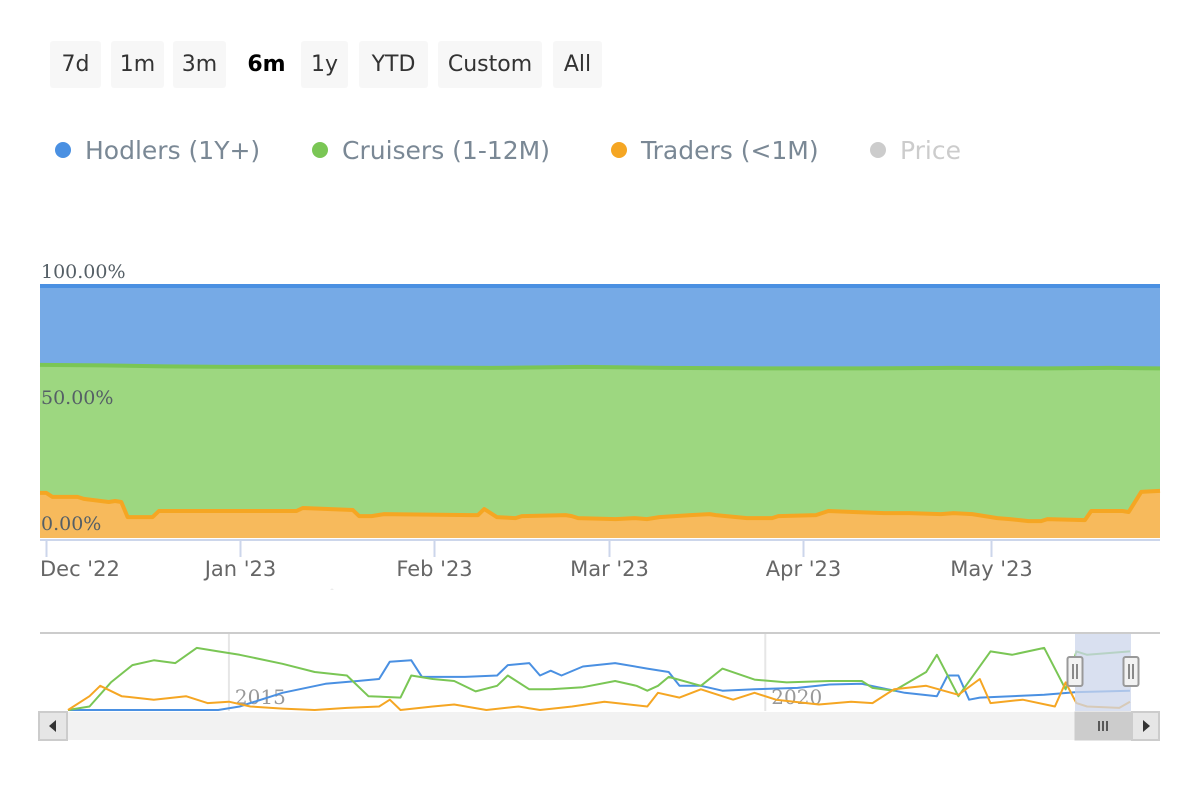 The width and height of the screenshot is (1200, 800). Describe the element at coordinates (991, 569) in the screenshot. I see `x-tick-label: May '23` at that location.